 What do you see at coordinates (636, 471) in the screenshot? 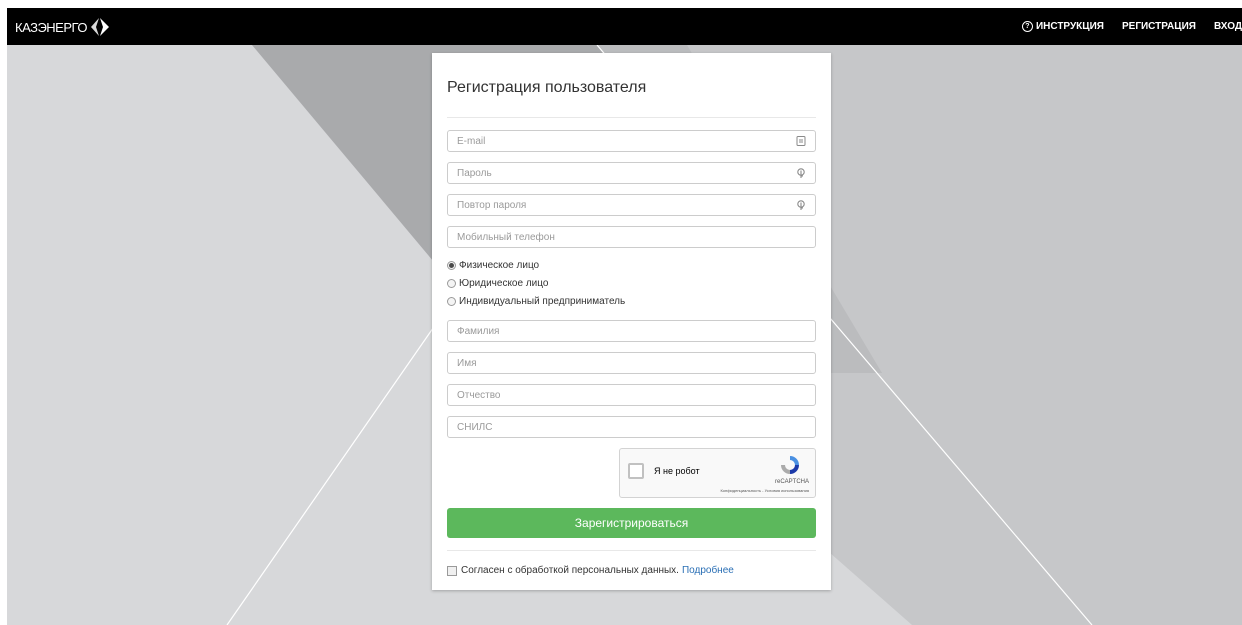
I see `recaptcha-checkbox` at bounding box center [636, 471].